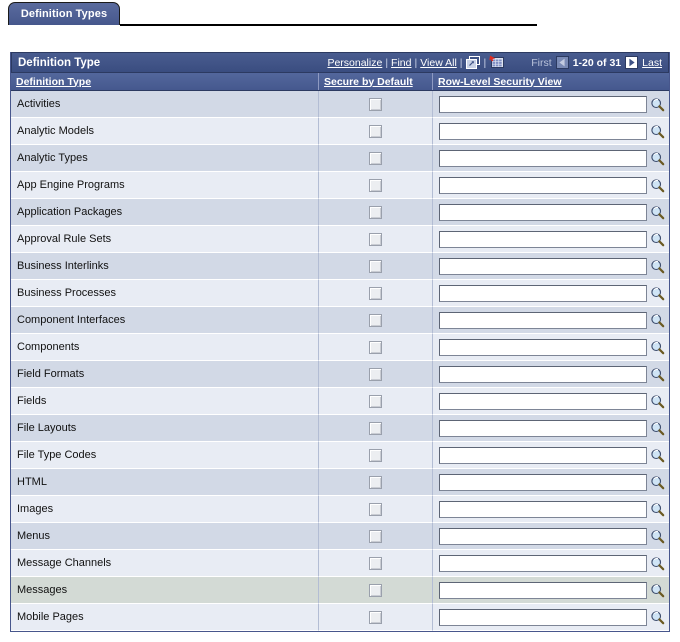  What do you see at coordinates (340, 212) in the screenshot?
I see `table-row: Application Packages` at bounding box center [340, 212].